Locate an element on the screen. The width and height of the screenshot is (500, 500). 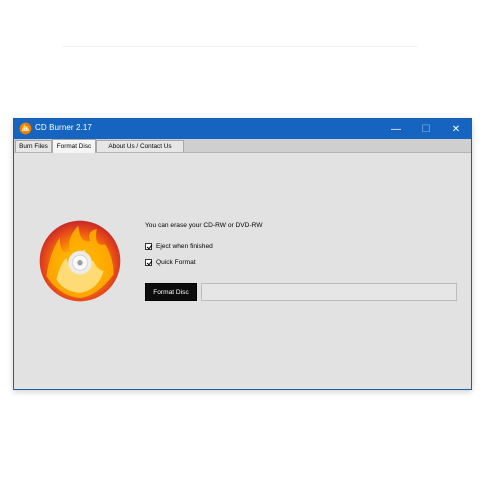
window-title: CD Burner 2.17 is located at coordinates (63, 127).